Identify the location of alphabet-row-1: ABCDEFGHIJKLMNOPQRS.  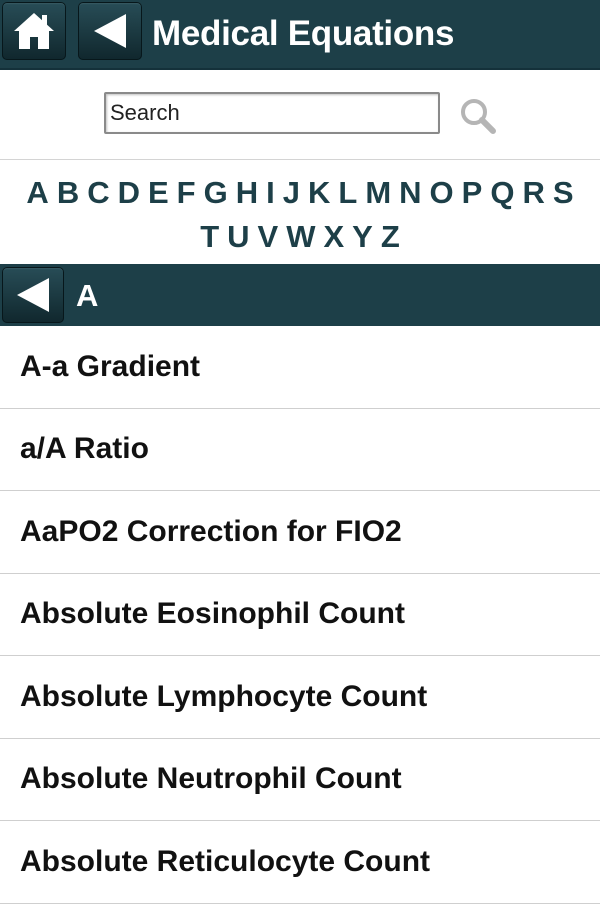
(300, 193).